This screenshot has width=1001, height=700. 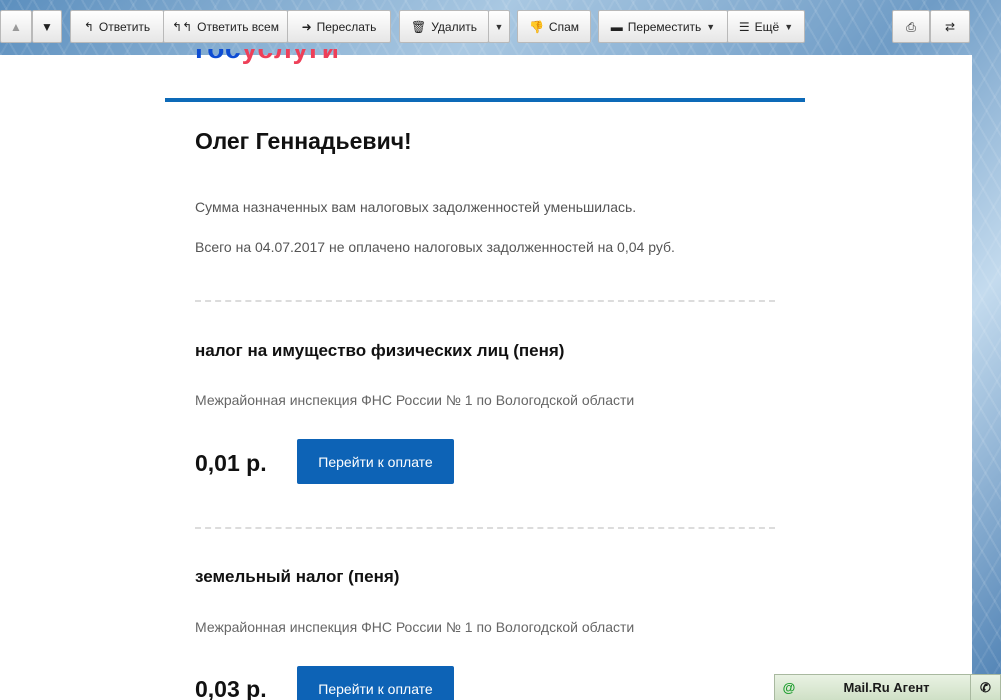 What do you see at coordinates (231, 688) in the screenshot?
I see `tax-amount: 0,03 р.` at bounding box center [231, 688].